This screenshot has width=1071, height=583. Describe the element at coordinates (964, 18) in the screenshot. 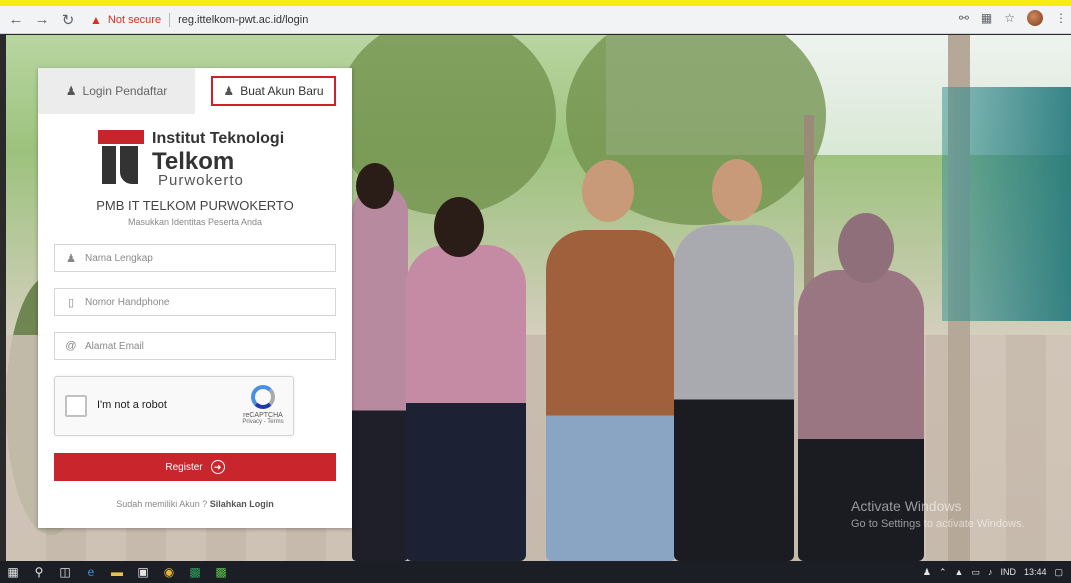

I see `key-icon: ⚯` at that location.